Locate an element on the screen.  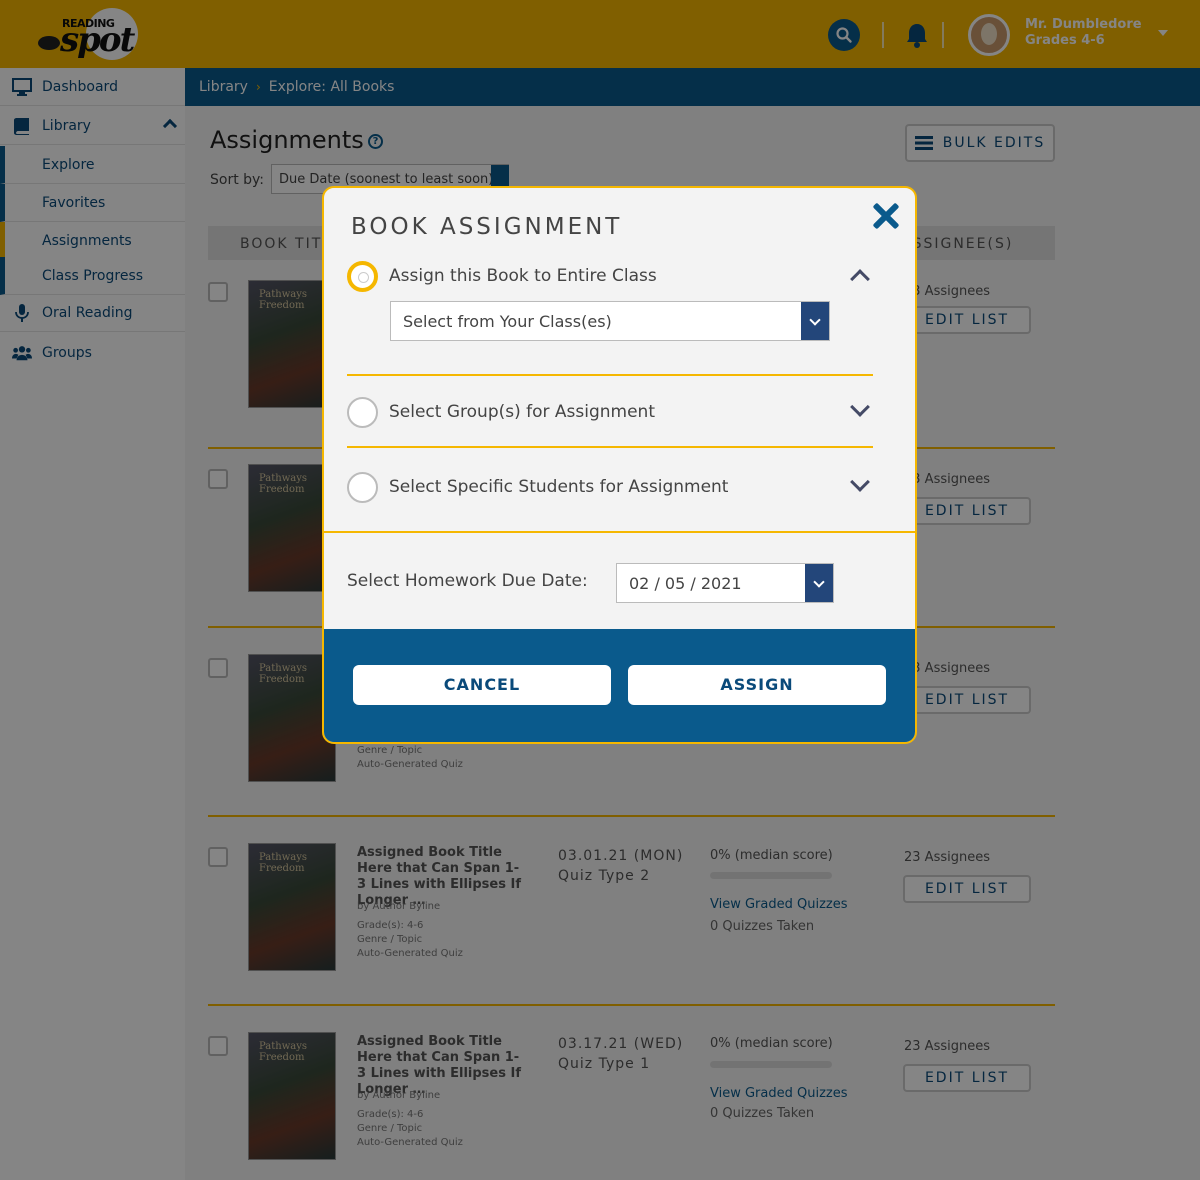
due-date-label: Select Homework Due Date: is located at coordinates (467, 581).